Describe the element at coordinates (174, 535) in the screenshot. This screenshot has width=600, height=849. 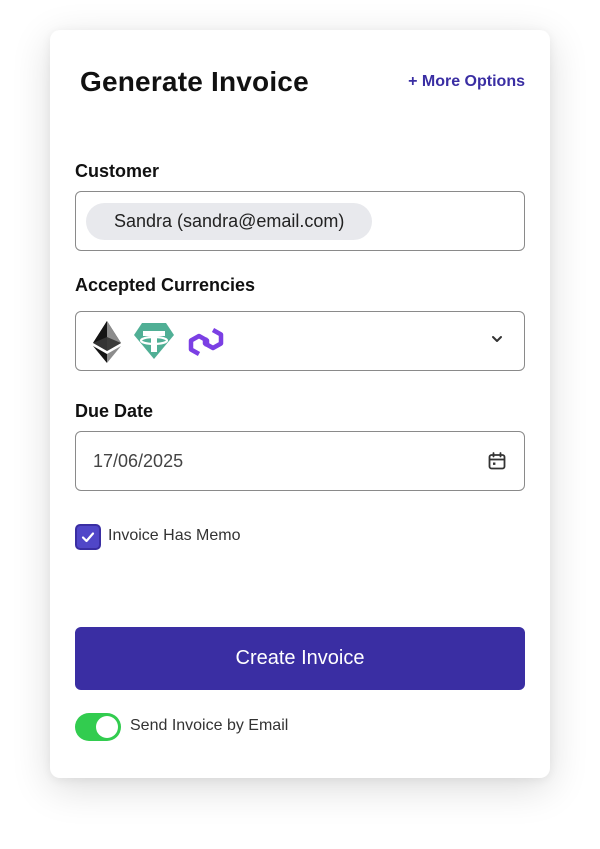
I see `memo-label: Invoice Has Memo` at that location.